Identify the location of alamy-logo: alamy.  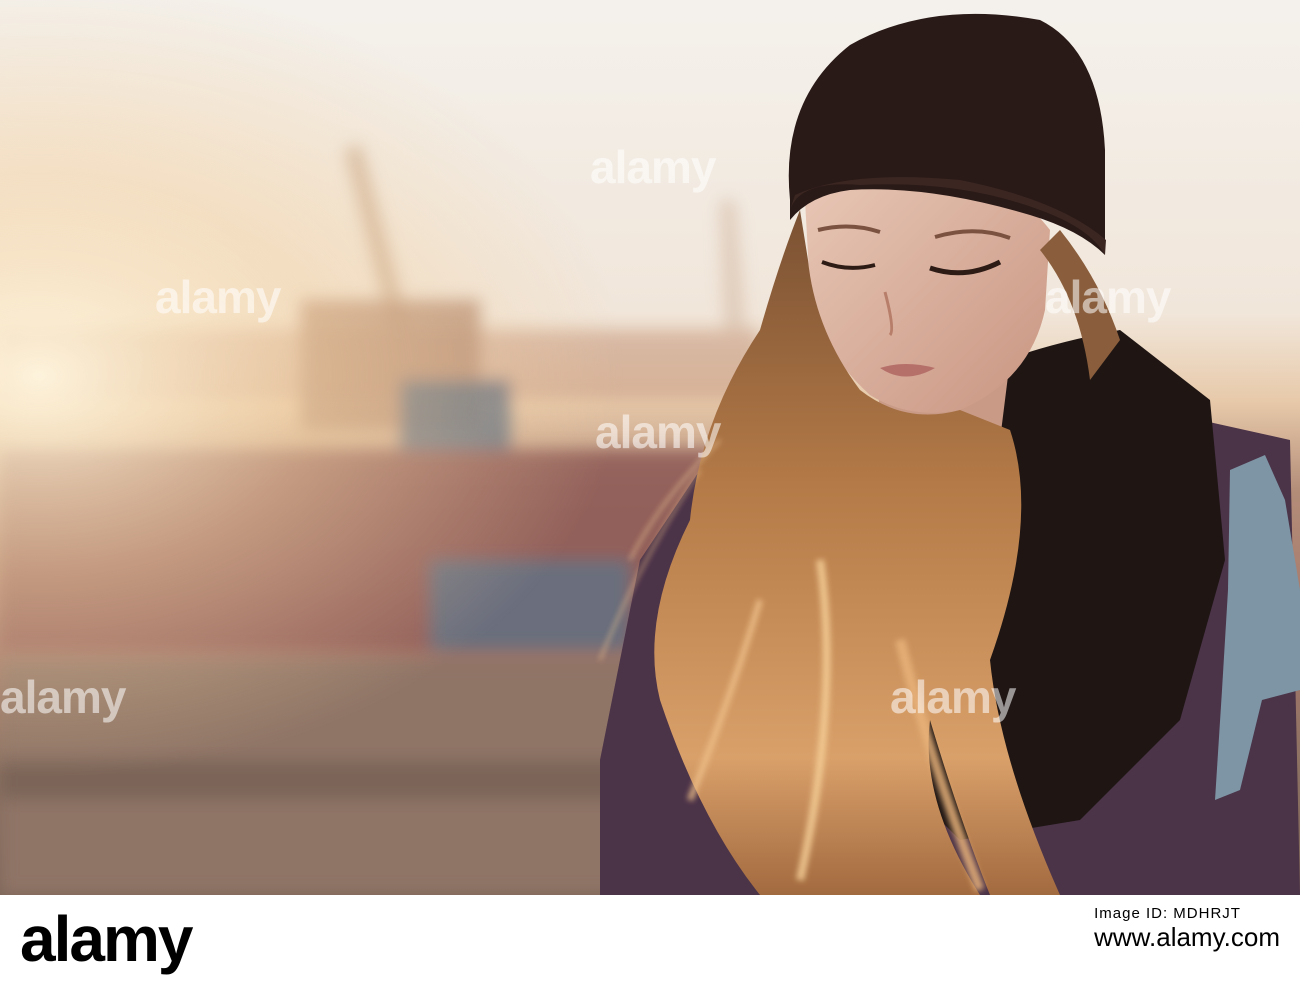
(106, 939).